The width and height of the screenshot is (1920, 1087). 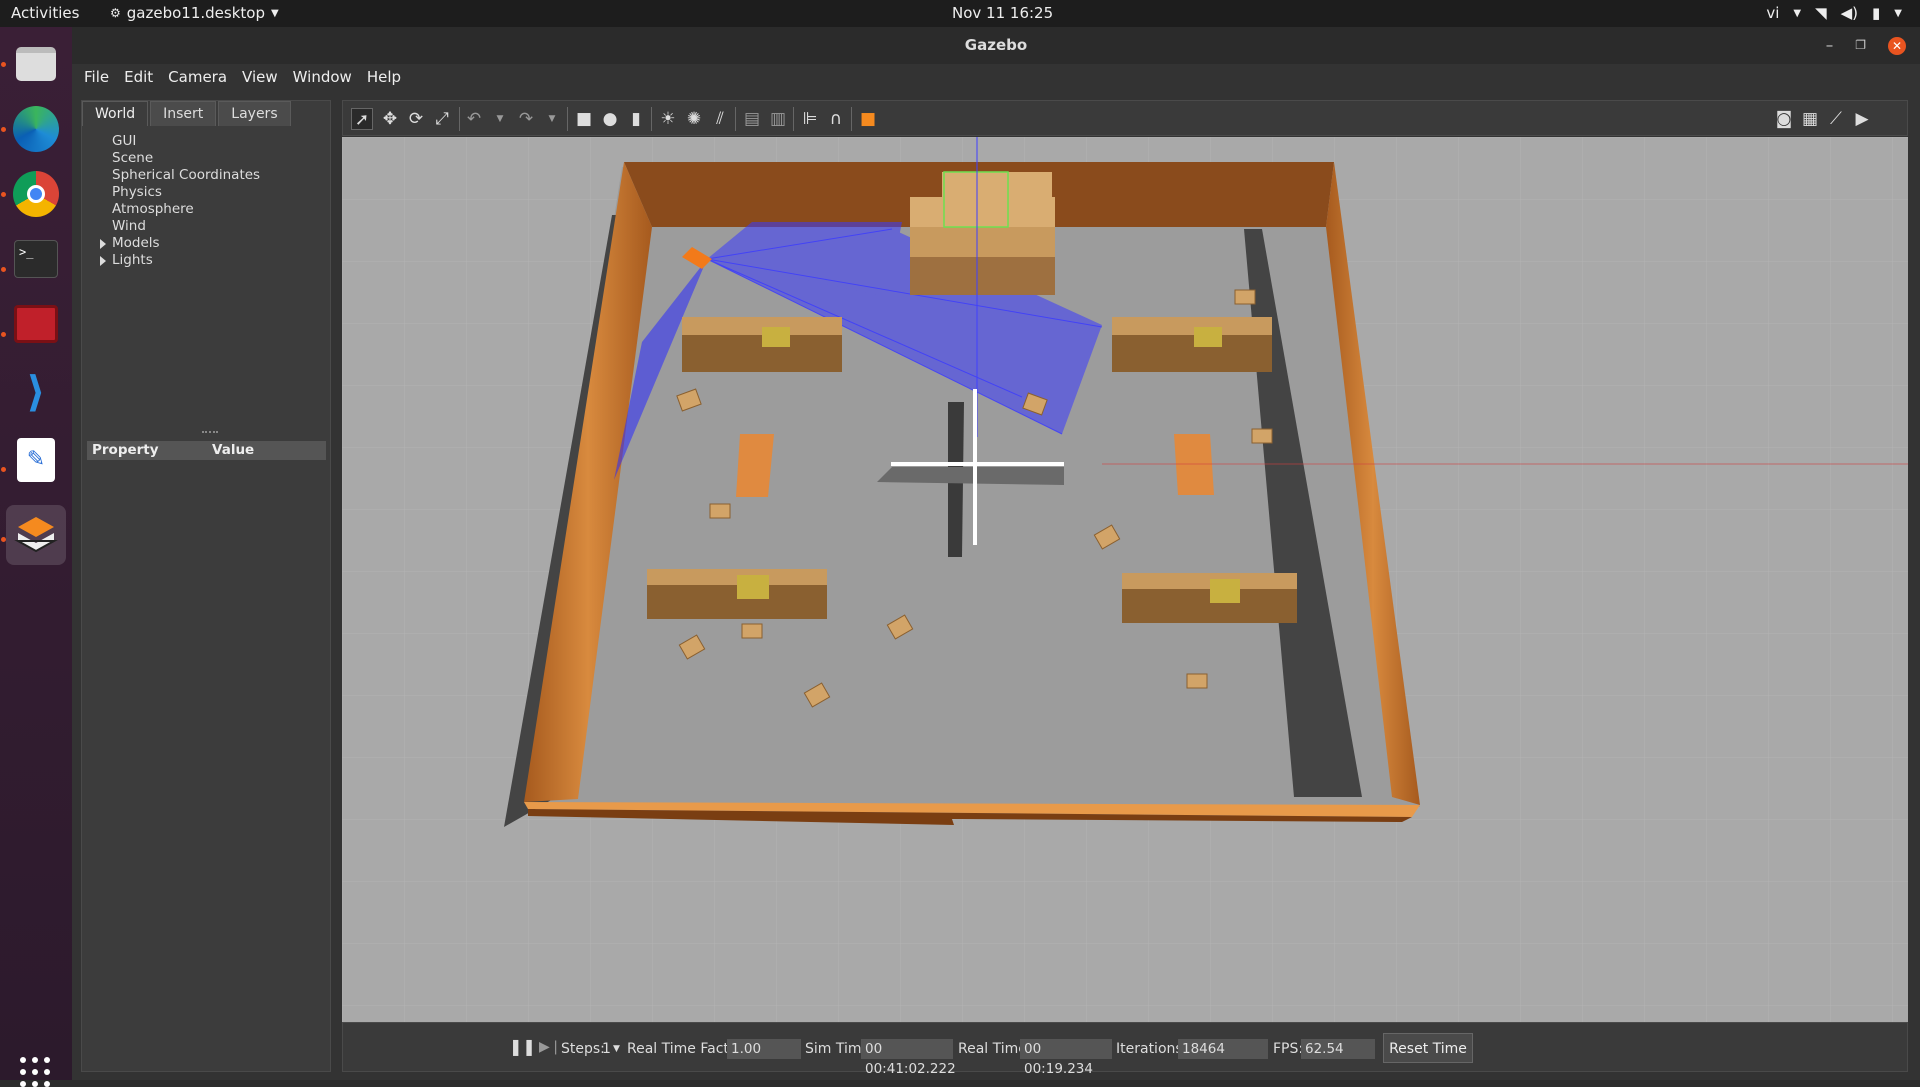 What do you see at coordinates (500, 119) in the screenshot?
I see `undo-history-icon: ▼` at bounding box center [500, 119].